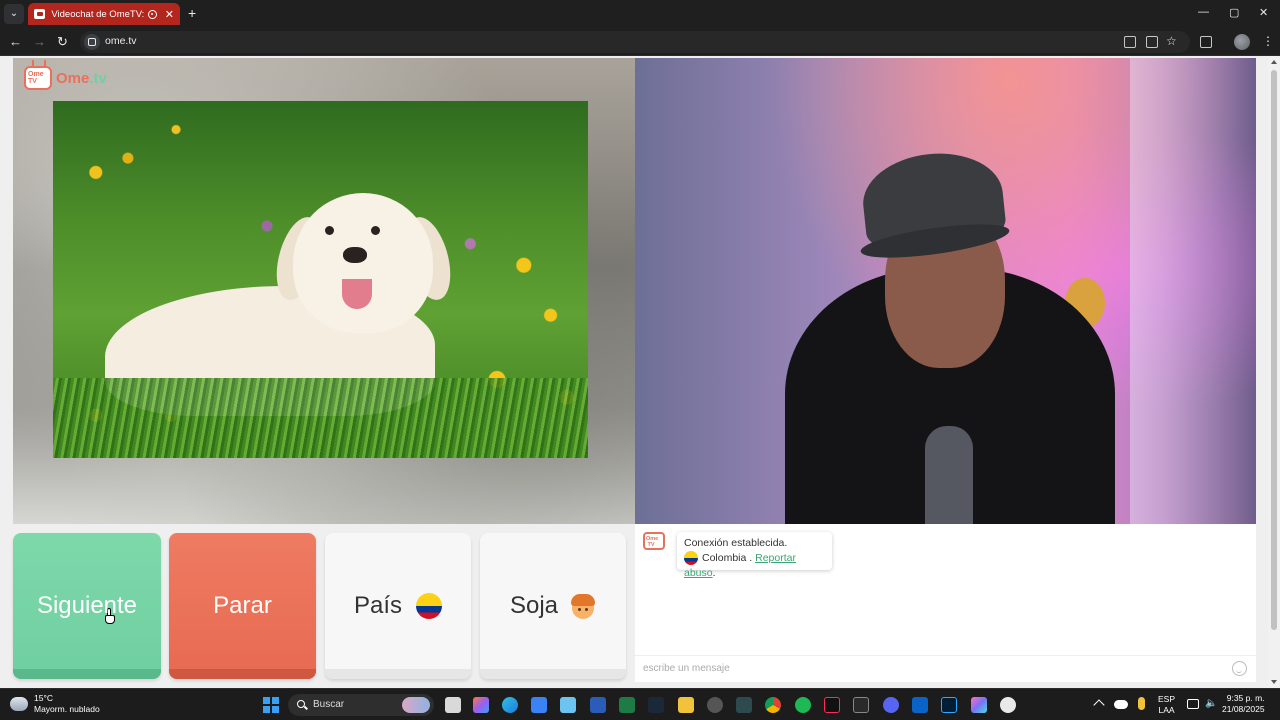 This screenshot has height=720, width=1280. Describe the element at coordinates (152, 14) in the screenshot. I see `recording-indicator-icon` at that location.